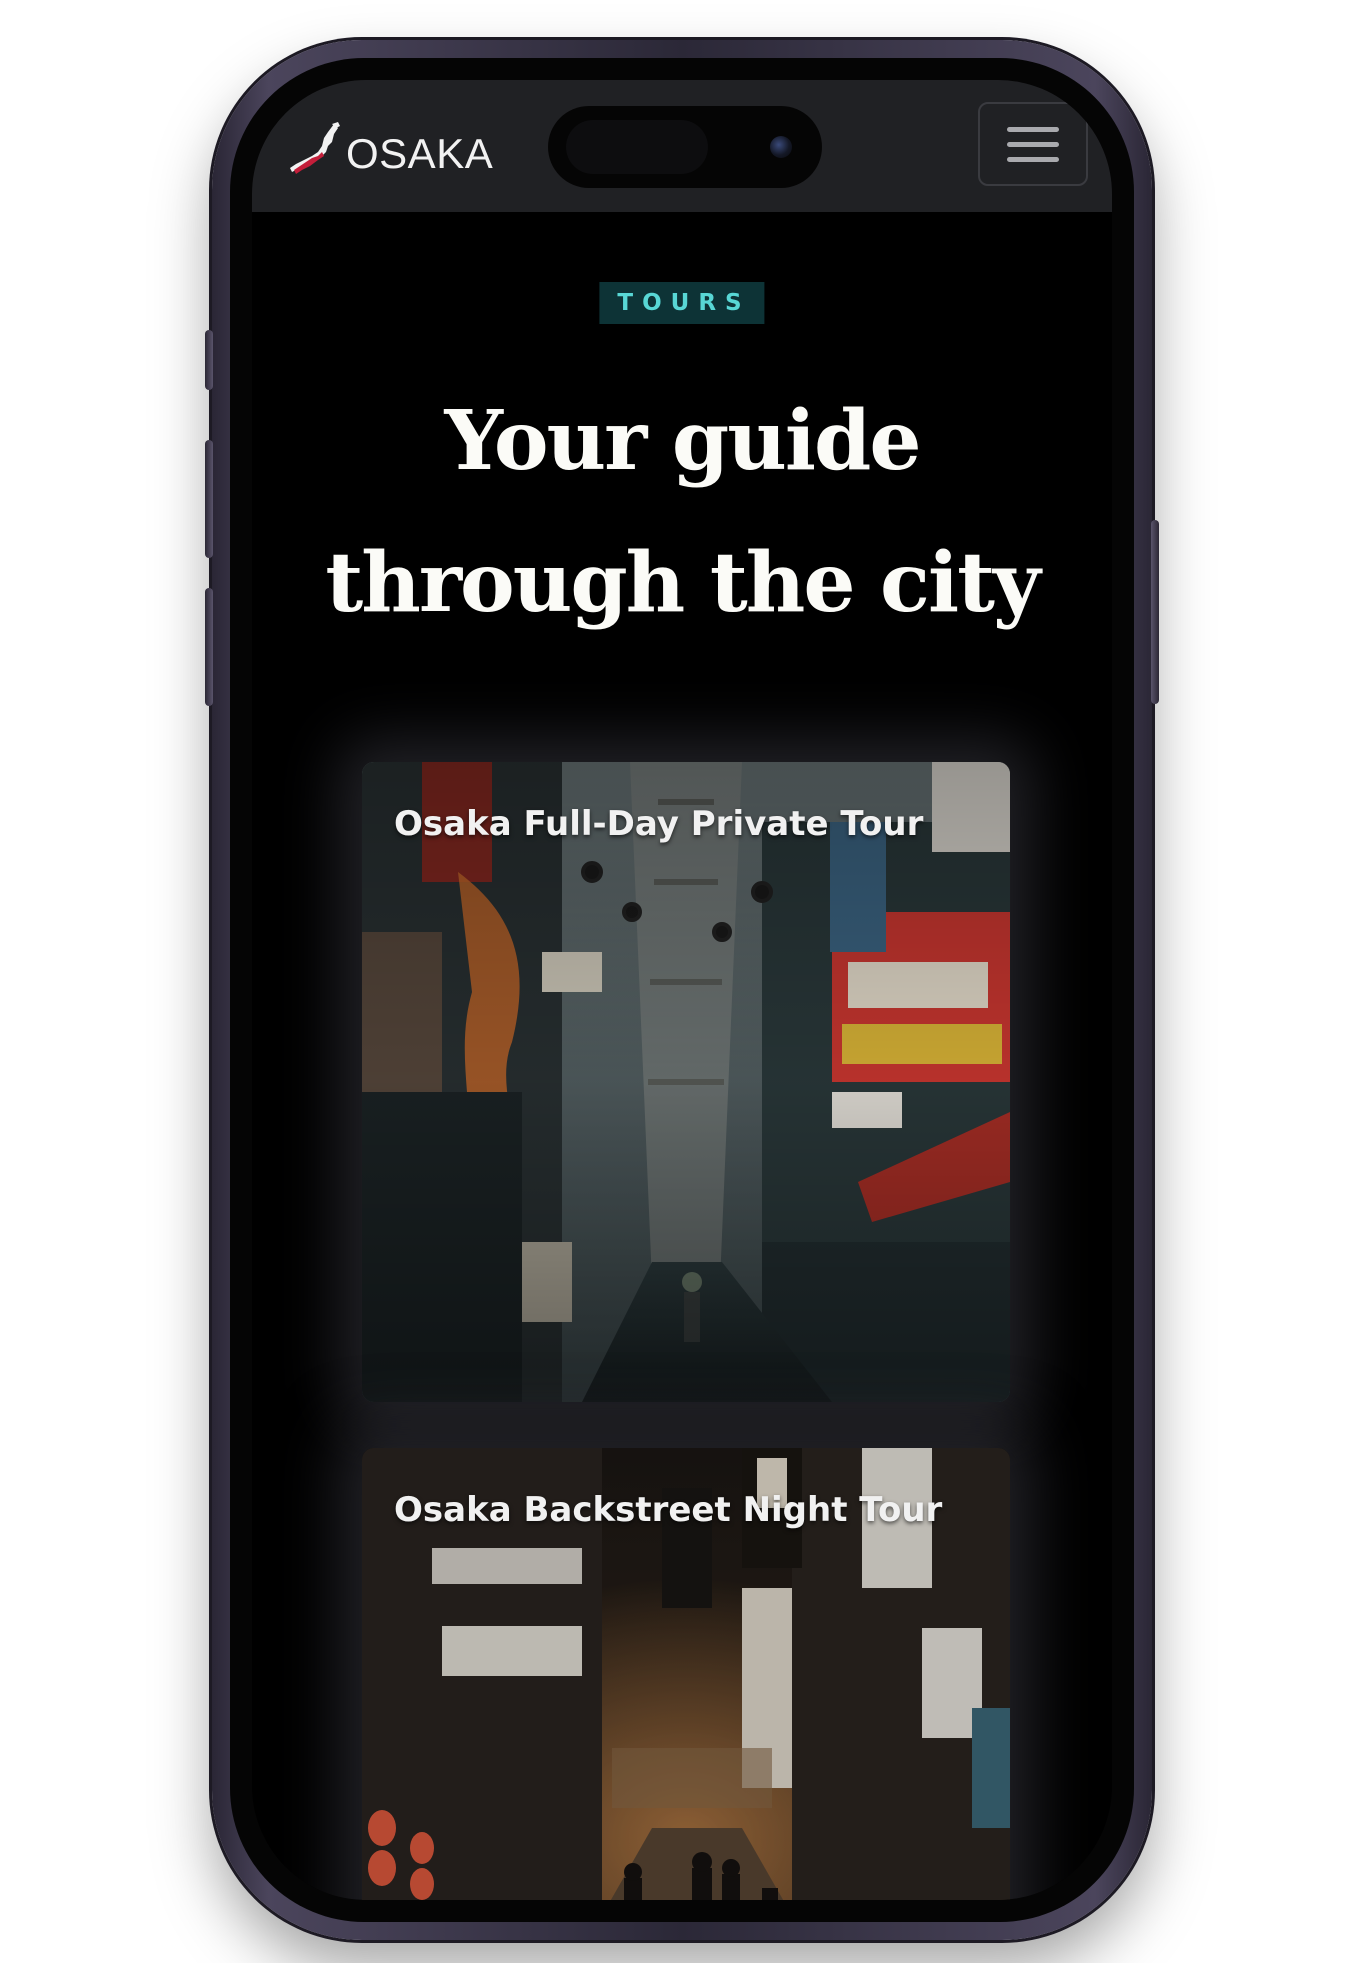 The width and height of the screenshot is (1366, 1963). What do you see at coordinates (659, 824) in the screenshot?
I see `tour-title: Osaka Full-Day Private Tour` at bounding box center [659, 824].